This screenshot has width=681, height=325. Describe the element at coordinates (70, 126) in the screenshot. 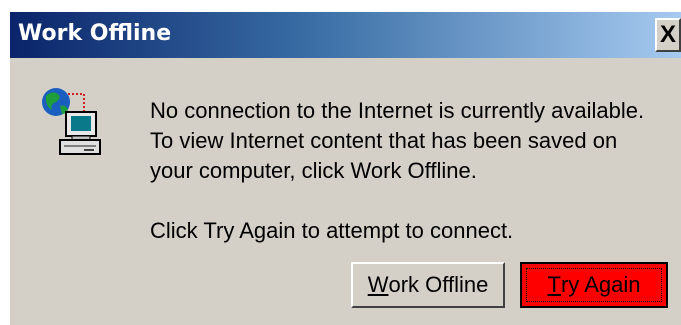

I see `offline-computer-icon` at that location.